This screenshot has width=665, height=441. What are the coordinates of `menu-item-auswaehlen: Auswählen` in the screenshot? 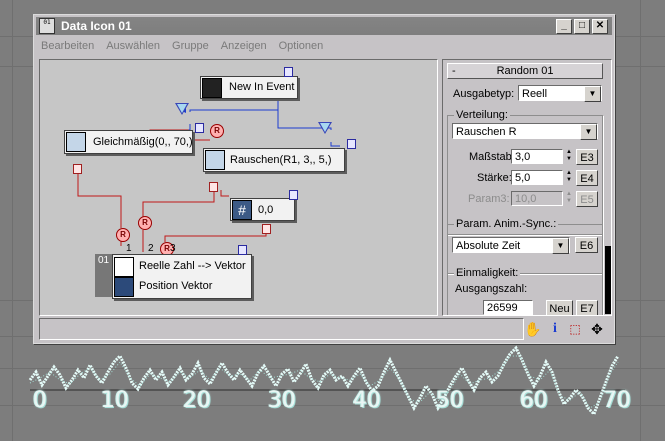 It's located at (133, 46).